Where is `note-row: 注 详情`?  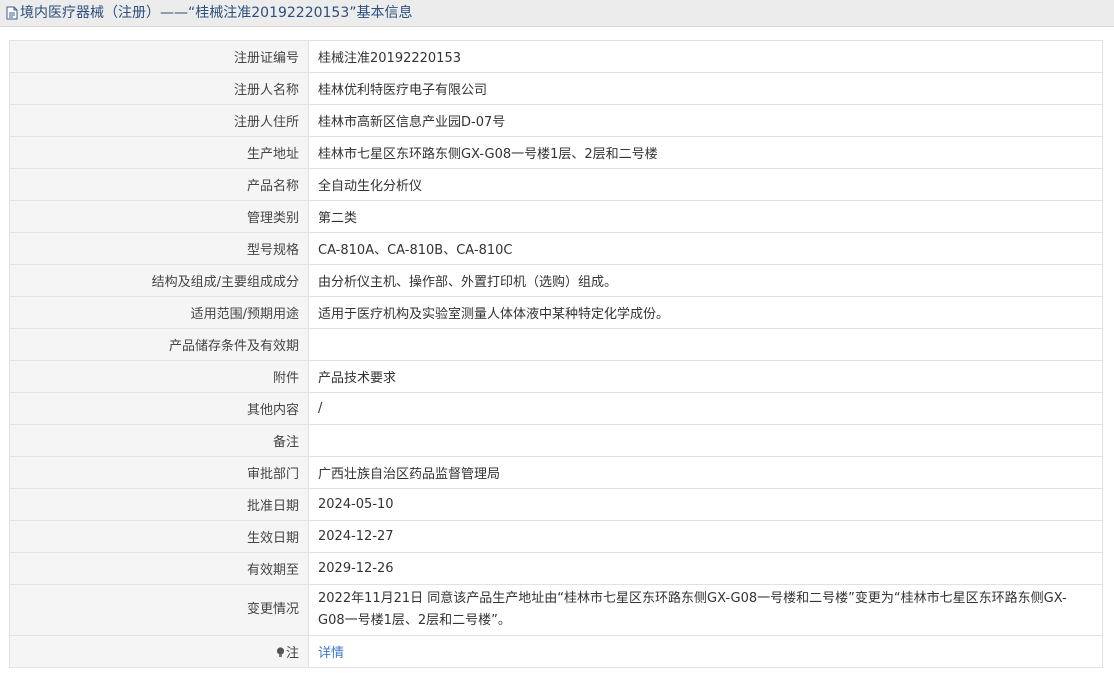
note-row: 注 详情 is located at coordinates (556, 651).